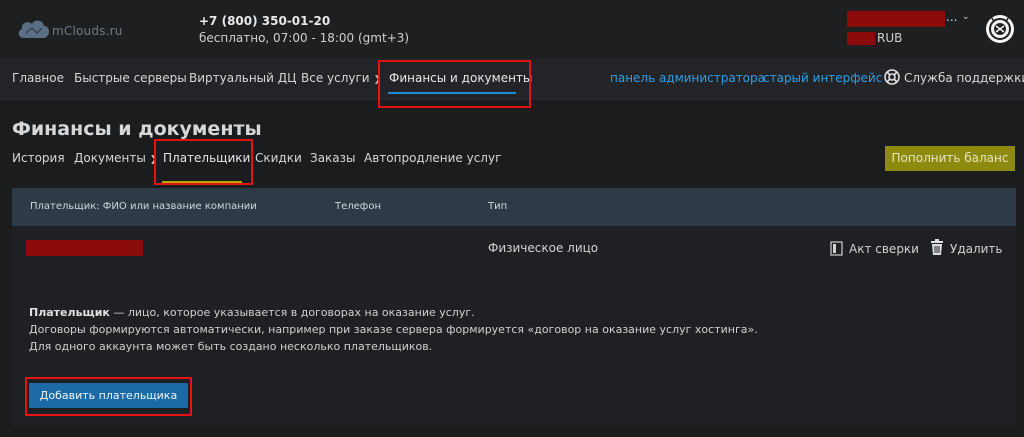  What do you see at coordinates (861, 38) in the screenshot?
I see `balance-redacted` at bounding box center [861, 38].